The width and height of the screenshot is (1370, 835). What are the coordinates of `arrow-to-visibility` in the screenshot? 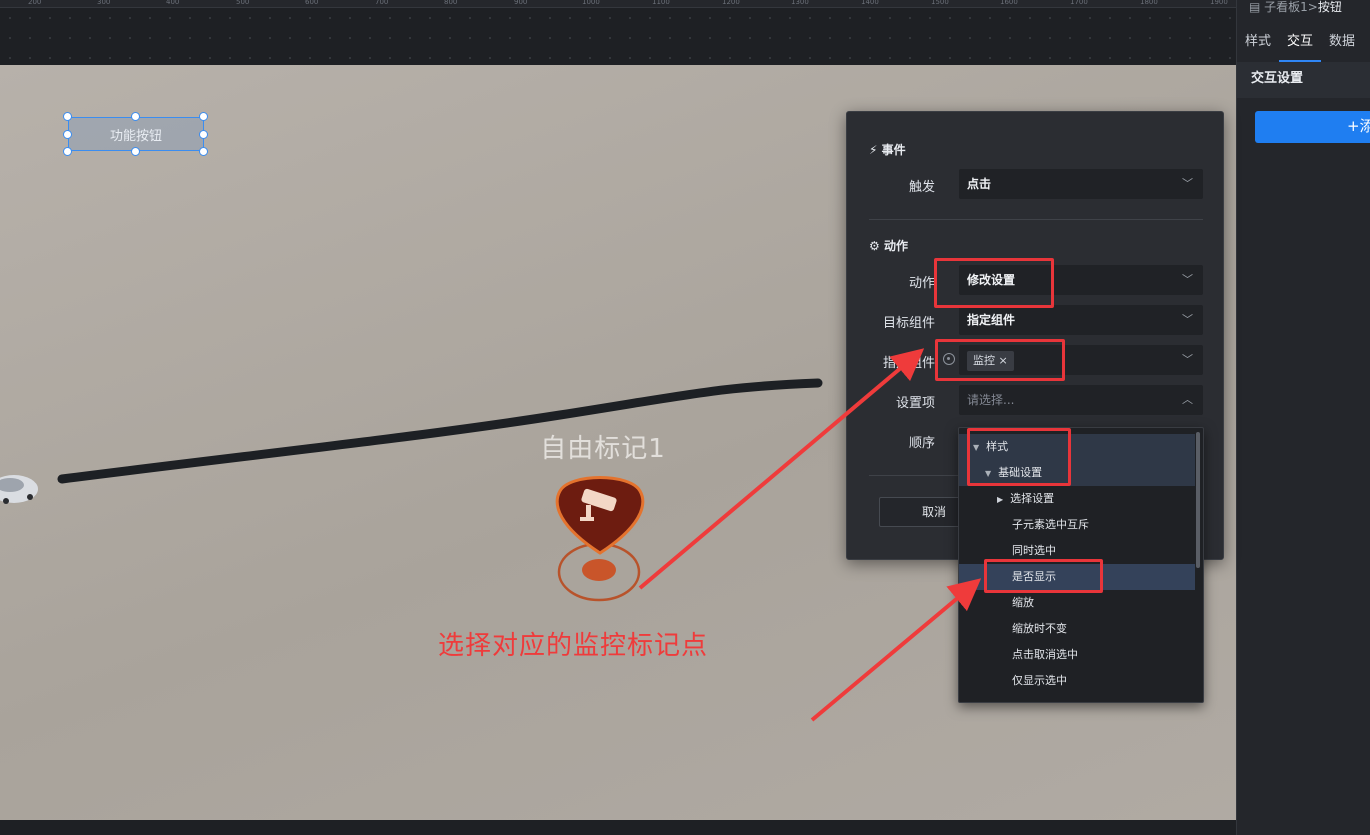 It's located at (896, 650).